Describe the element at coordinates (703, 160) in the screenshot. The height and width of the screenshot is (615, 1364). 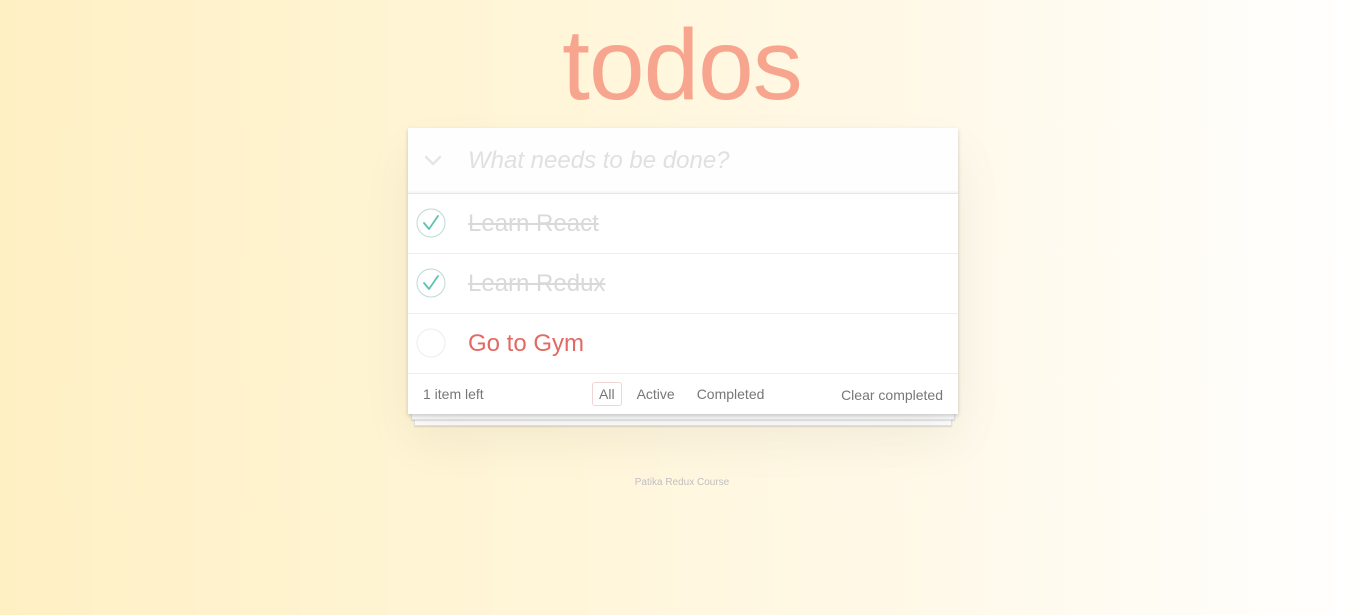
I see `new-todo-input` at that location.